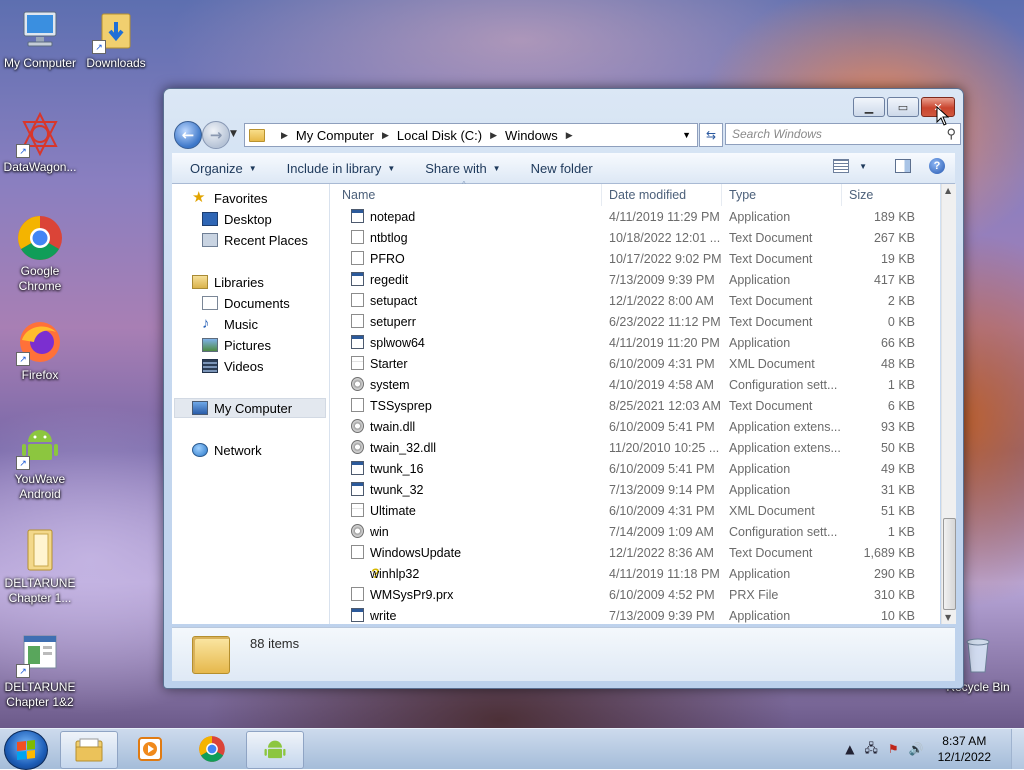  Describe the element at coordinates (216, 135) in the screenshot. I see `forward-button: →` at that location.